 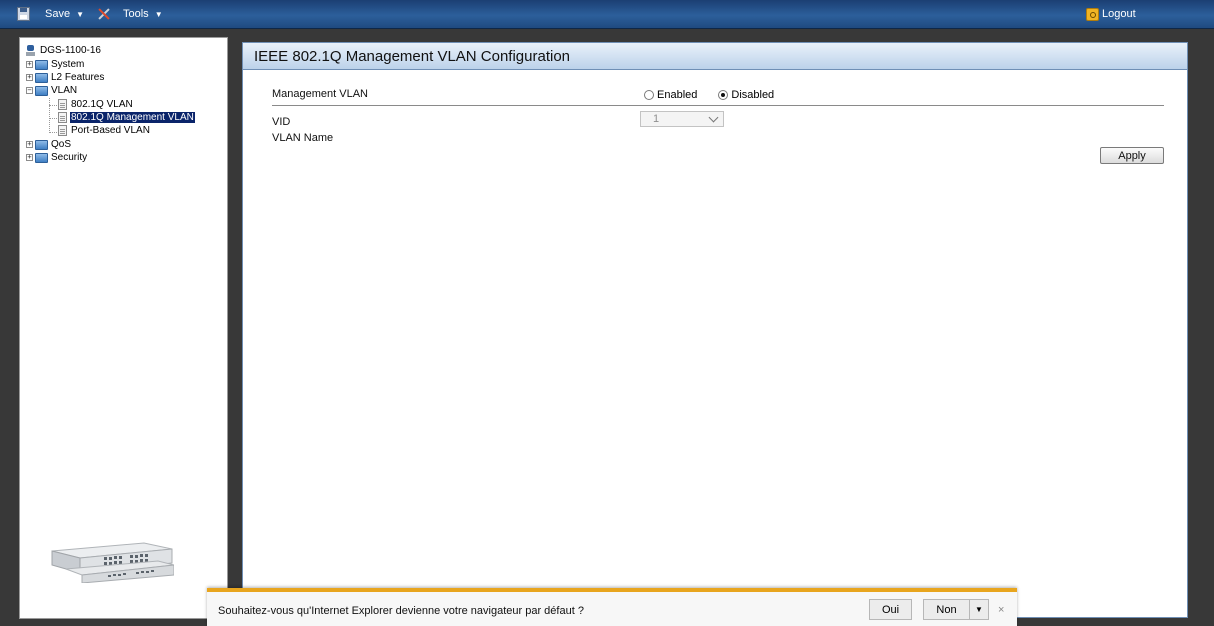 What do you see at coordinates (58, 14) in the screenshot?
I see `save-menu-label: Save` at bounding box center [58, 14].